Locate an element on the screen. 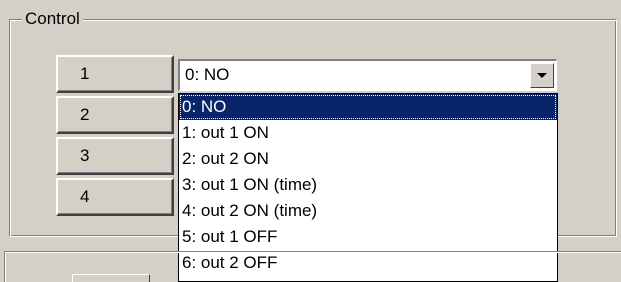  dropdown-option-2: 2: out 2 ON is located at coordinates (368, 159).